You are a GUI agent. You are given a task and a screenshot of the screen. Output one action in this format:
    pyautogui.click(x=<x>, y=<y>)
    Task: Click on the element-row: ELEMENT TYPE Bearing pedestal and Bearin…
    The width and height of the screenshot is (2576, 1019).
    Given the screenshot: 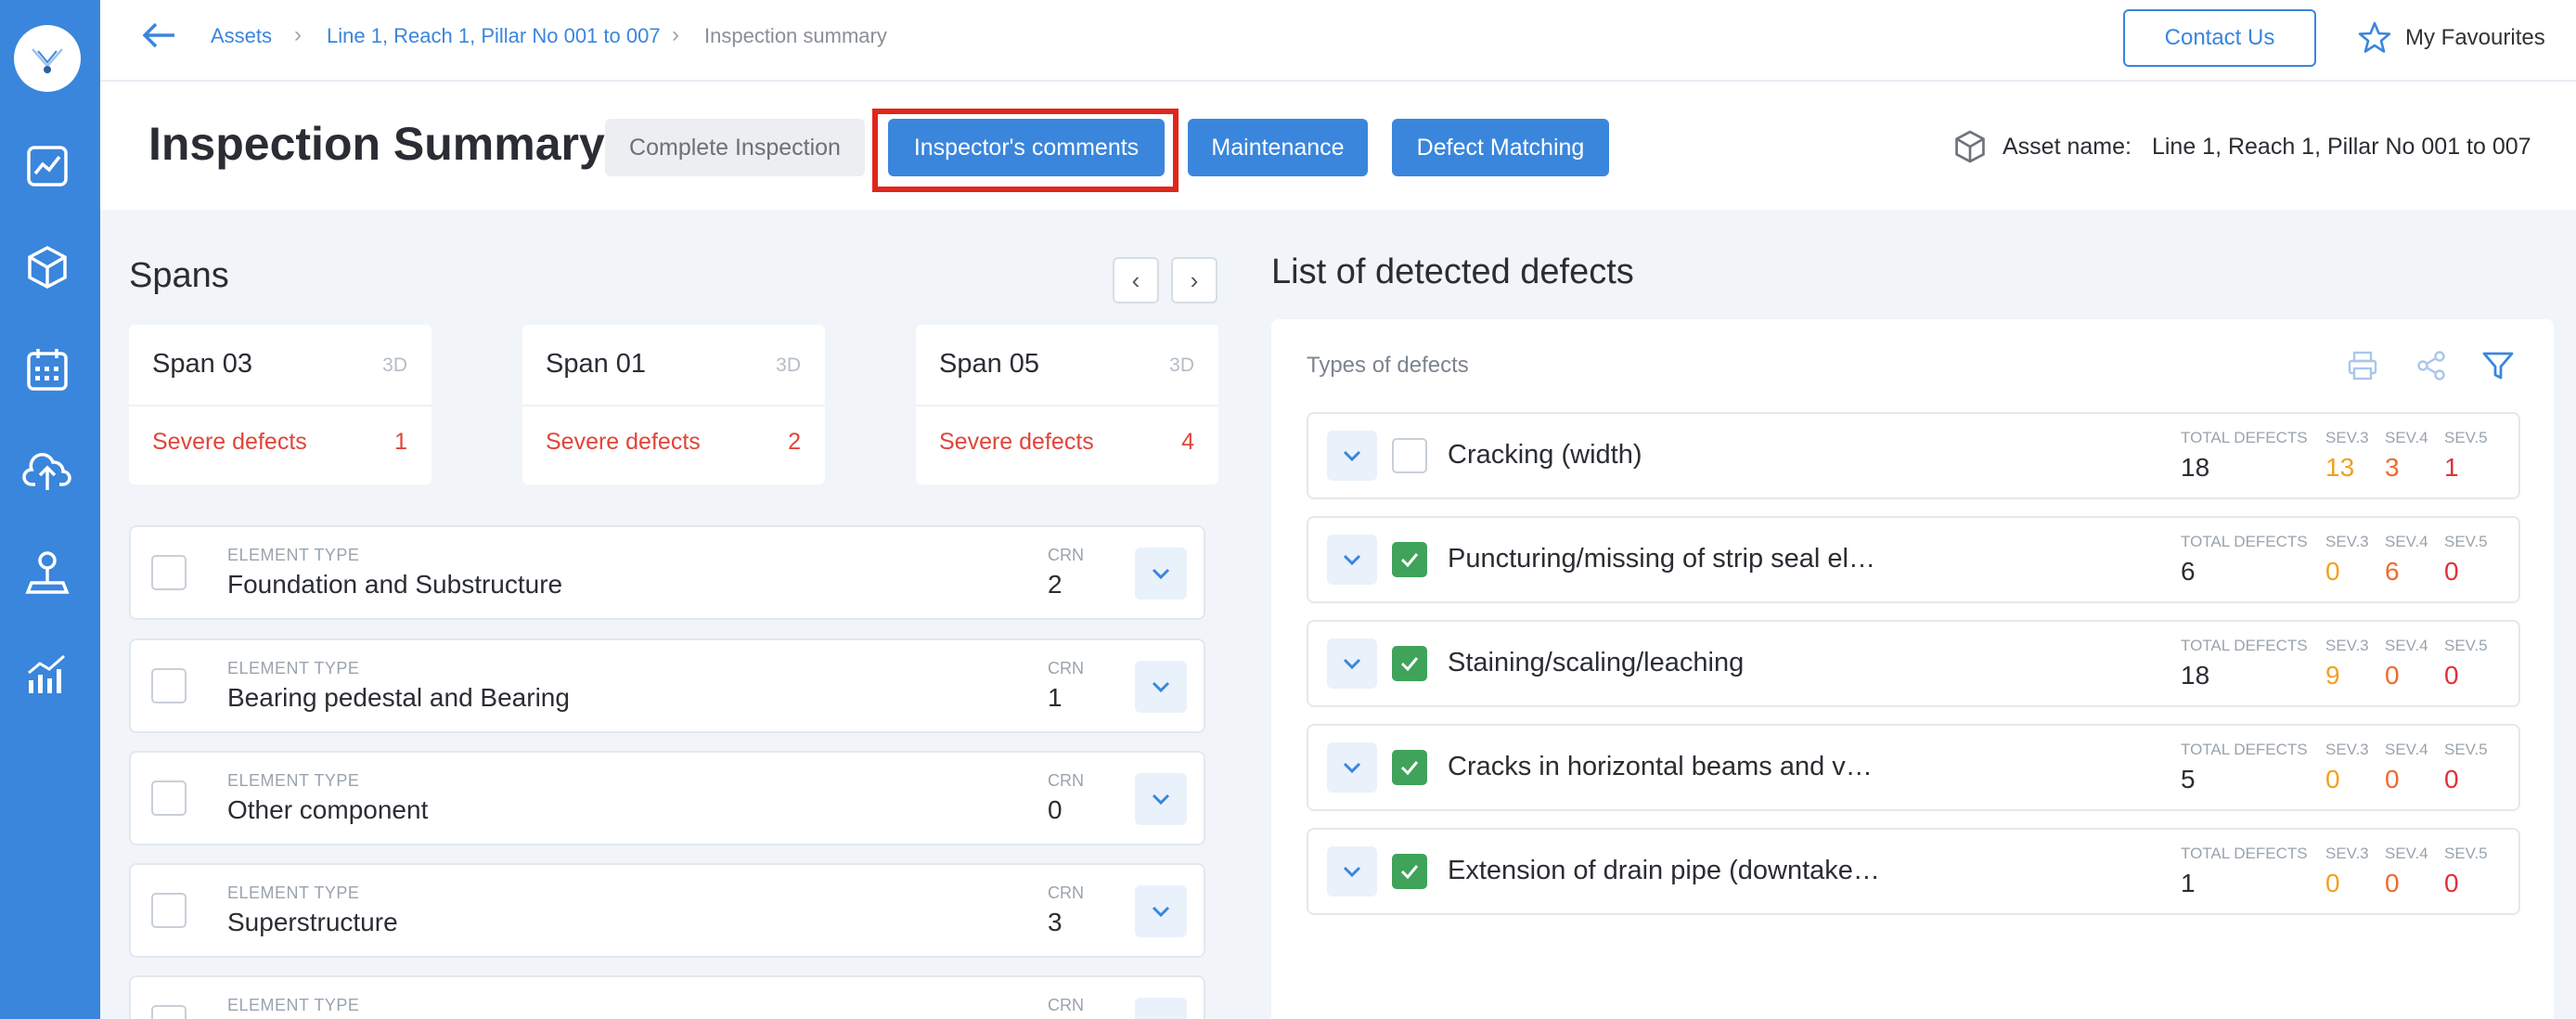 What is the action you would take?
    pyautogui.click(x=667, y=685)
    